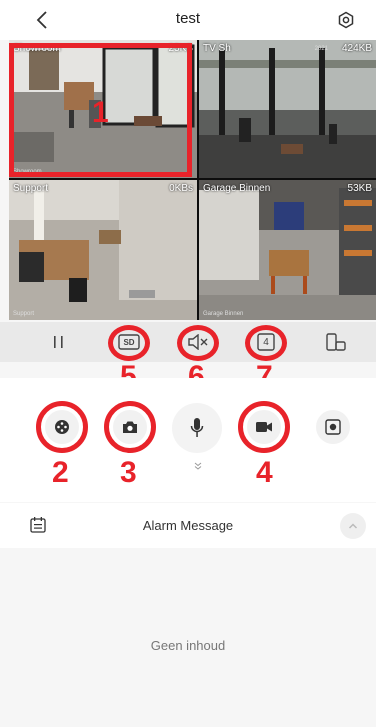  I want to click on camera-bitrate: 53KB, so click(359, 188).